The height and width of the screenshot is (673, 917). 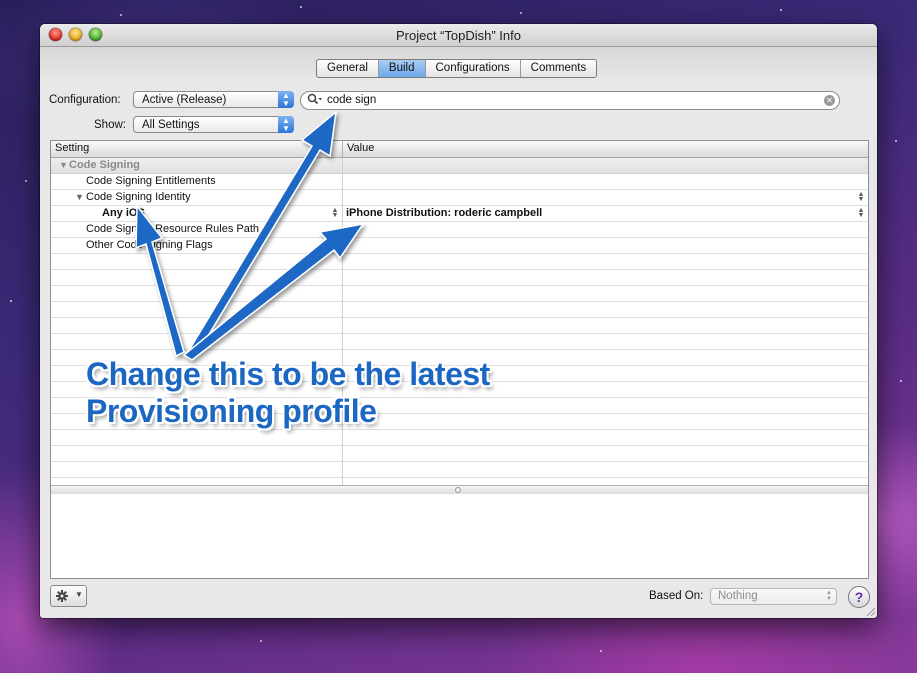 What do you see at coordinates (348, 68) in the screenshot?
I see `tab-general: General` at bounding box center [348, 68].